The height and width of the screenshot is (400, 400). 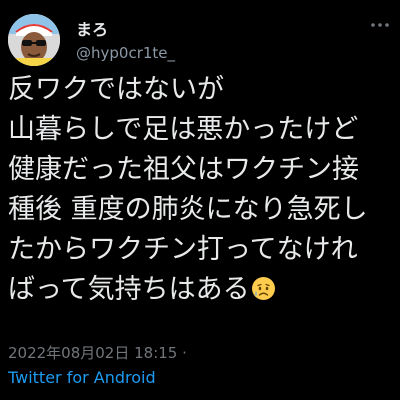 I want to click on display-name: まろ, so click(x=92, y=28).